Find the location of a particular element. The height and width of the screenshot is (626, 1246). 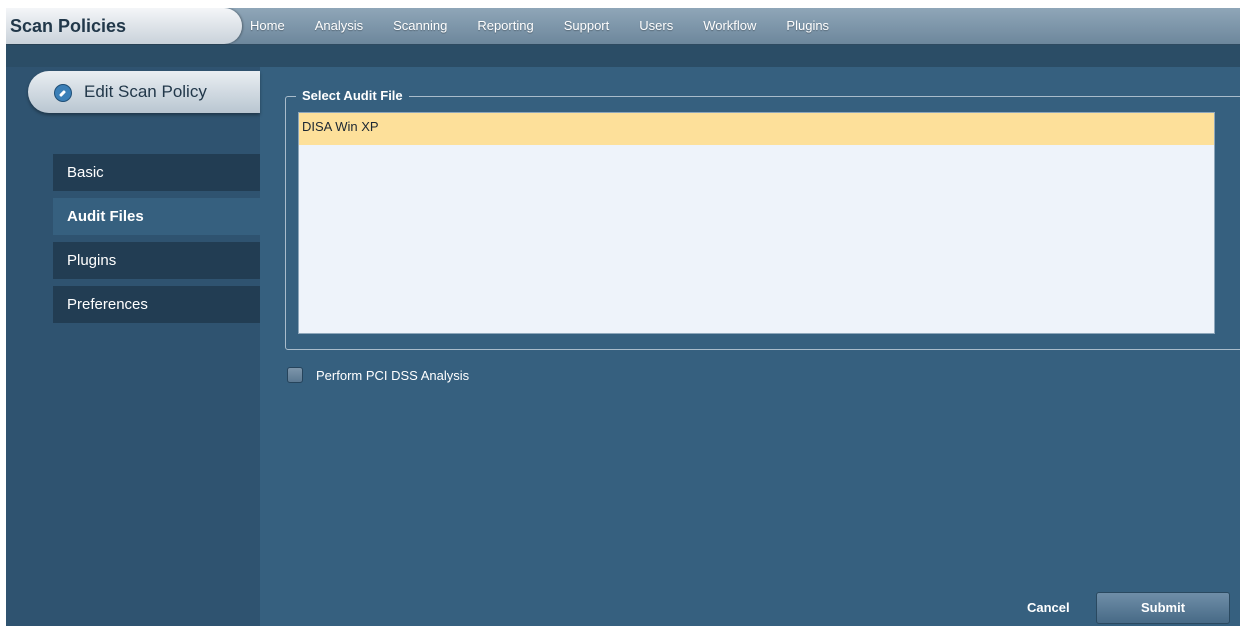

nav-scanning: Scanning is located at coordinates (420, 26).